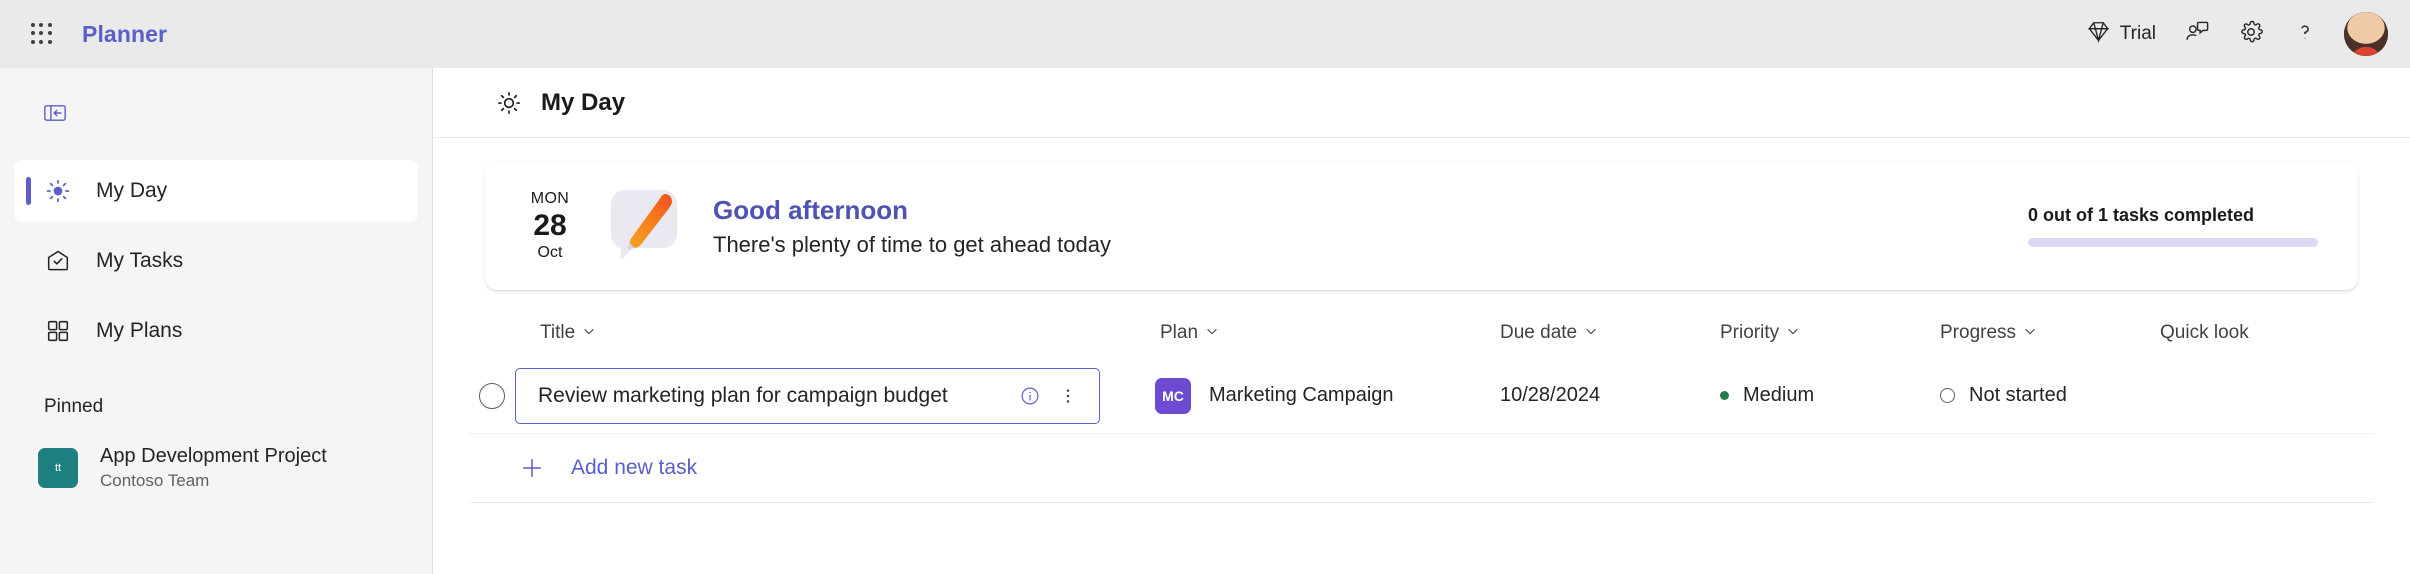 This screenshot has height=574, width=2410. Describe the element at coordinates (2204, 332) in the screenshot. I see `column-header-label: Quick look` at that location.